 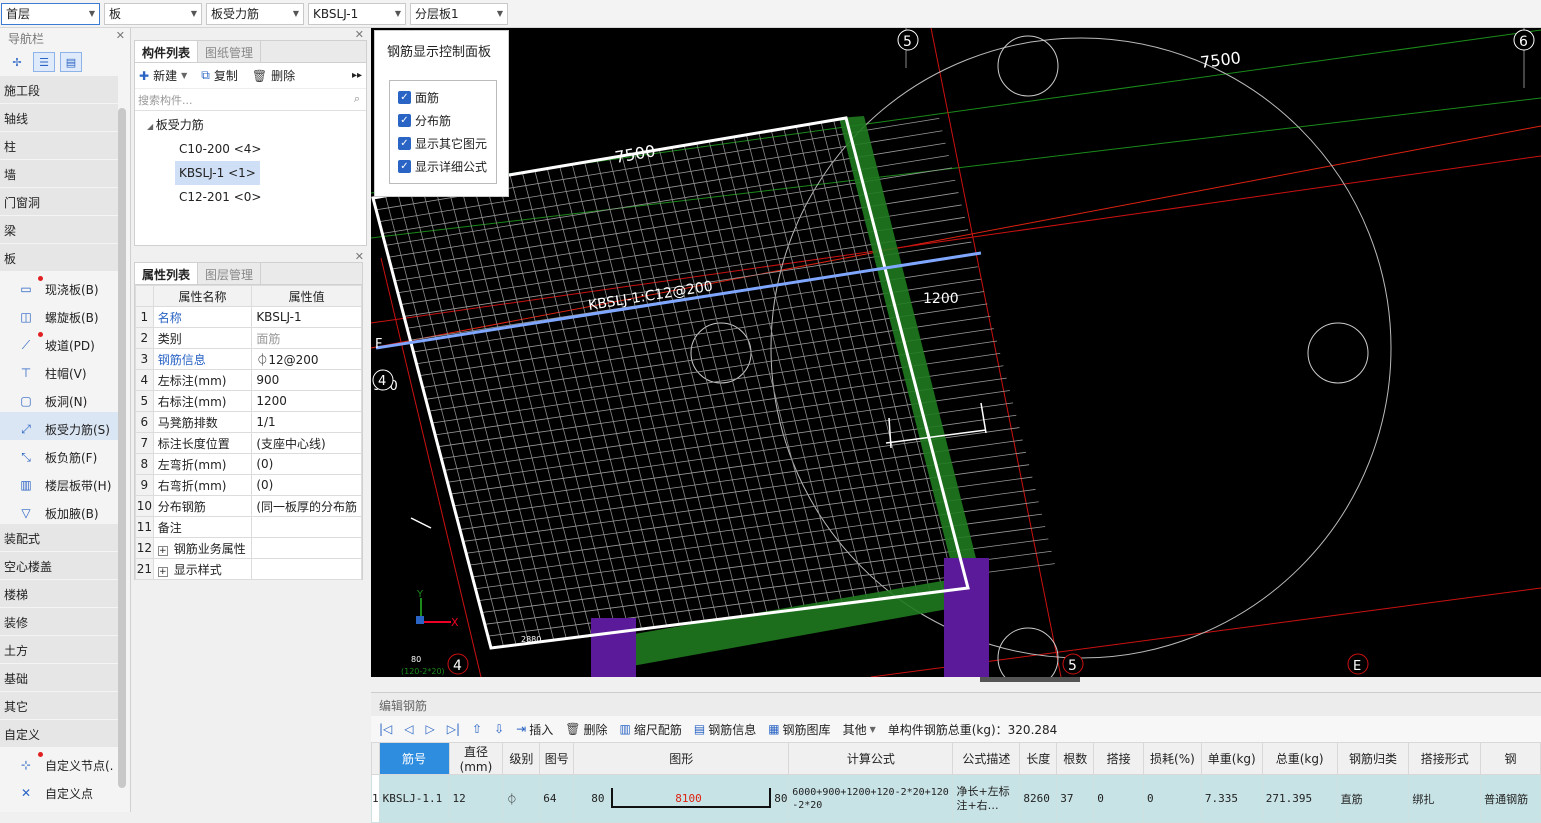 I want to click on cell-count: 37, so click(x=1075, y=798).